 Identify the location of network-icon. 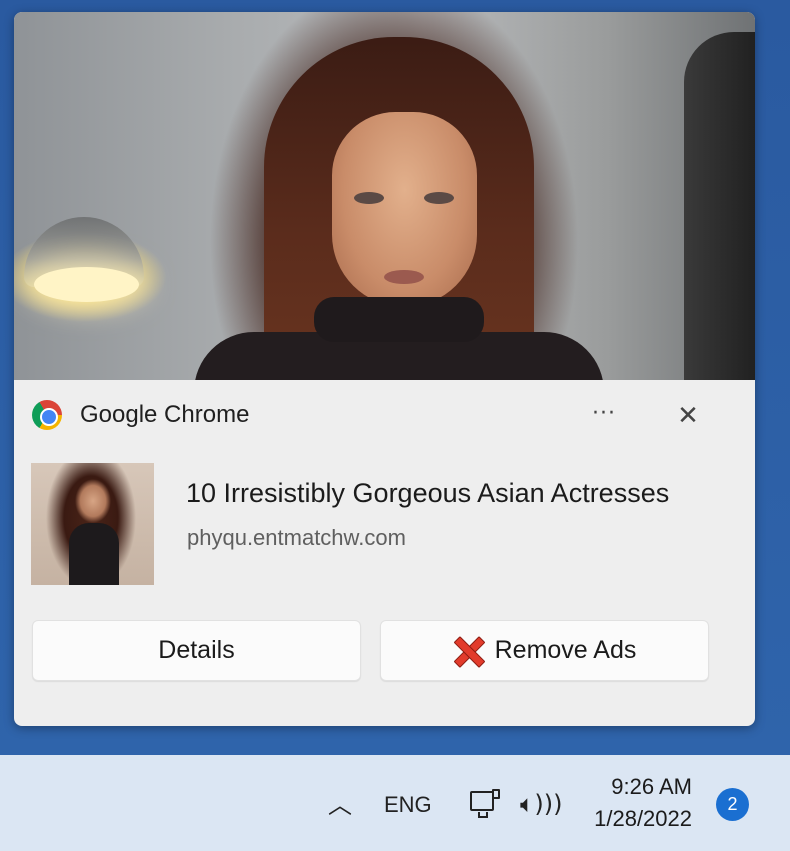
(486, 804).